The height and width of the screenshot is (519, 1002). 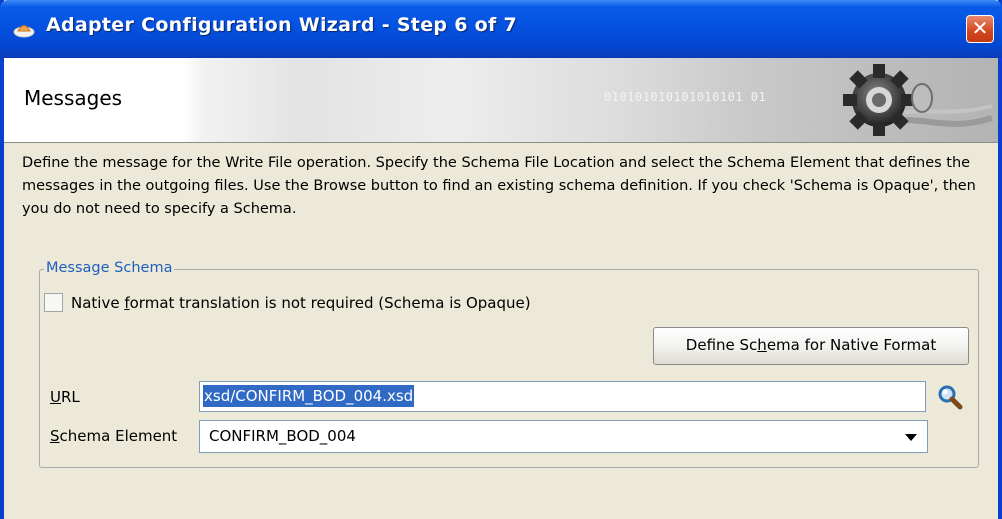 I want to click on define-schema-native-format-button: Define Schema for Native Format, so click(x=811, y=346).